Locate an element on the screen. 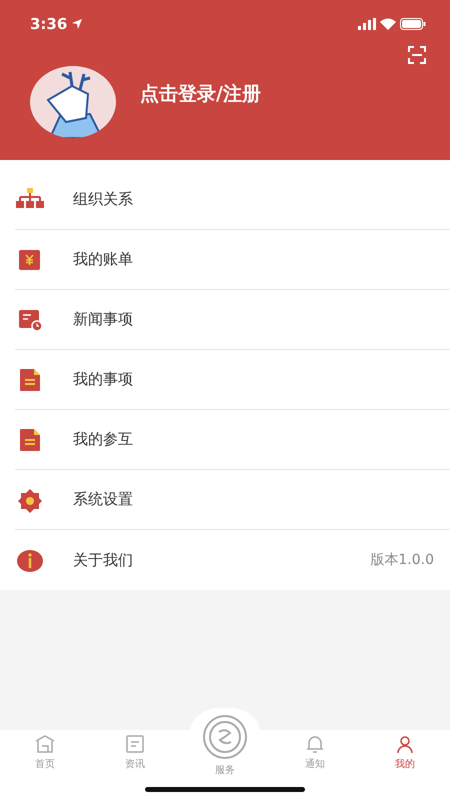 This screenshot has height=800, width=450. service-icon is located at coordinates (225, 737).